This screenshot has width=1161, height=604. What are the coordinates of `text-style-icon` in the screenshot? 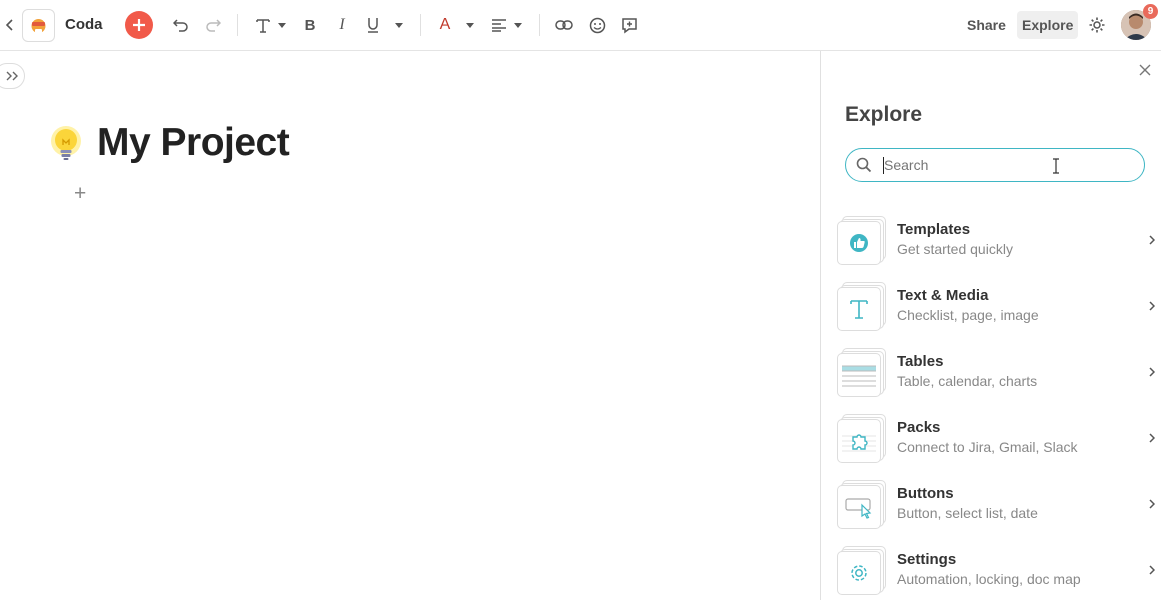 It's located at (263, 25).